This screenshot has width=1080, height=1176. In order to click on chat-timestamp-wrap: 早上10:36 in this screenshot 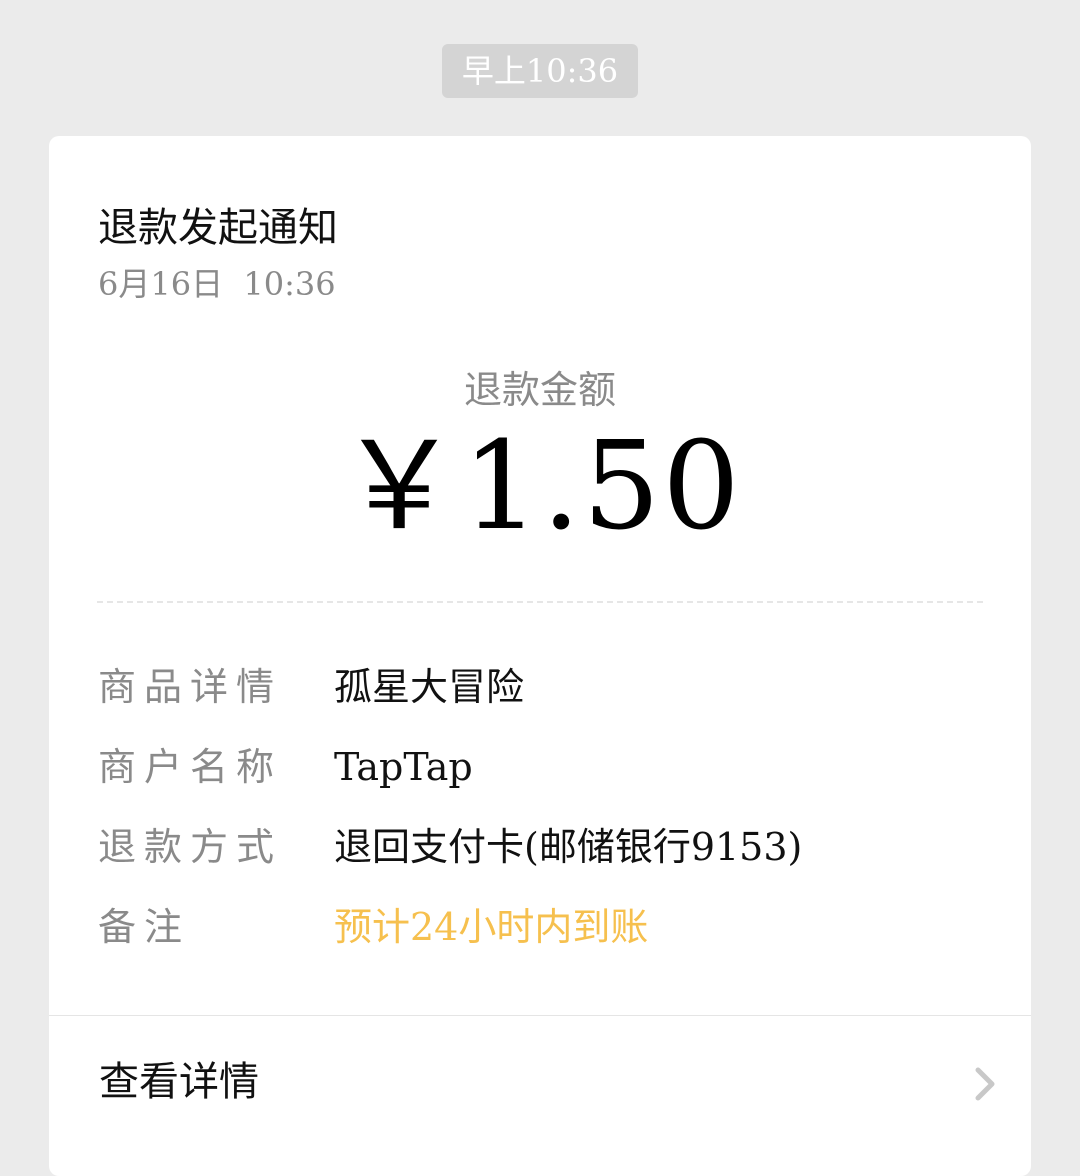, I will do `click(540, 71)`.